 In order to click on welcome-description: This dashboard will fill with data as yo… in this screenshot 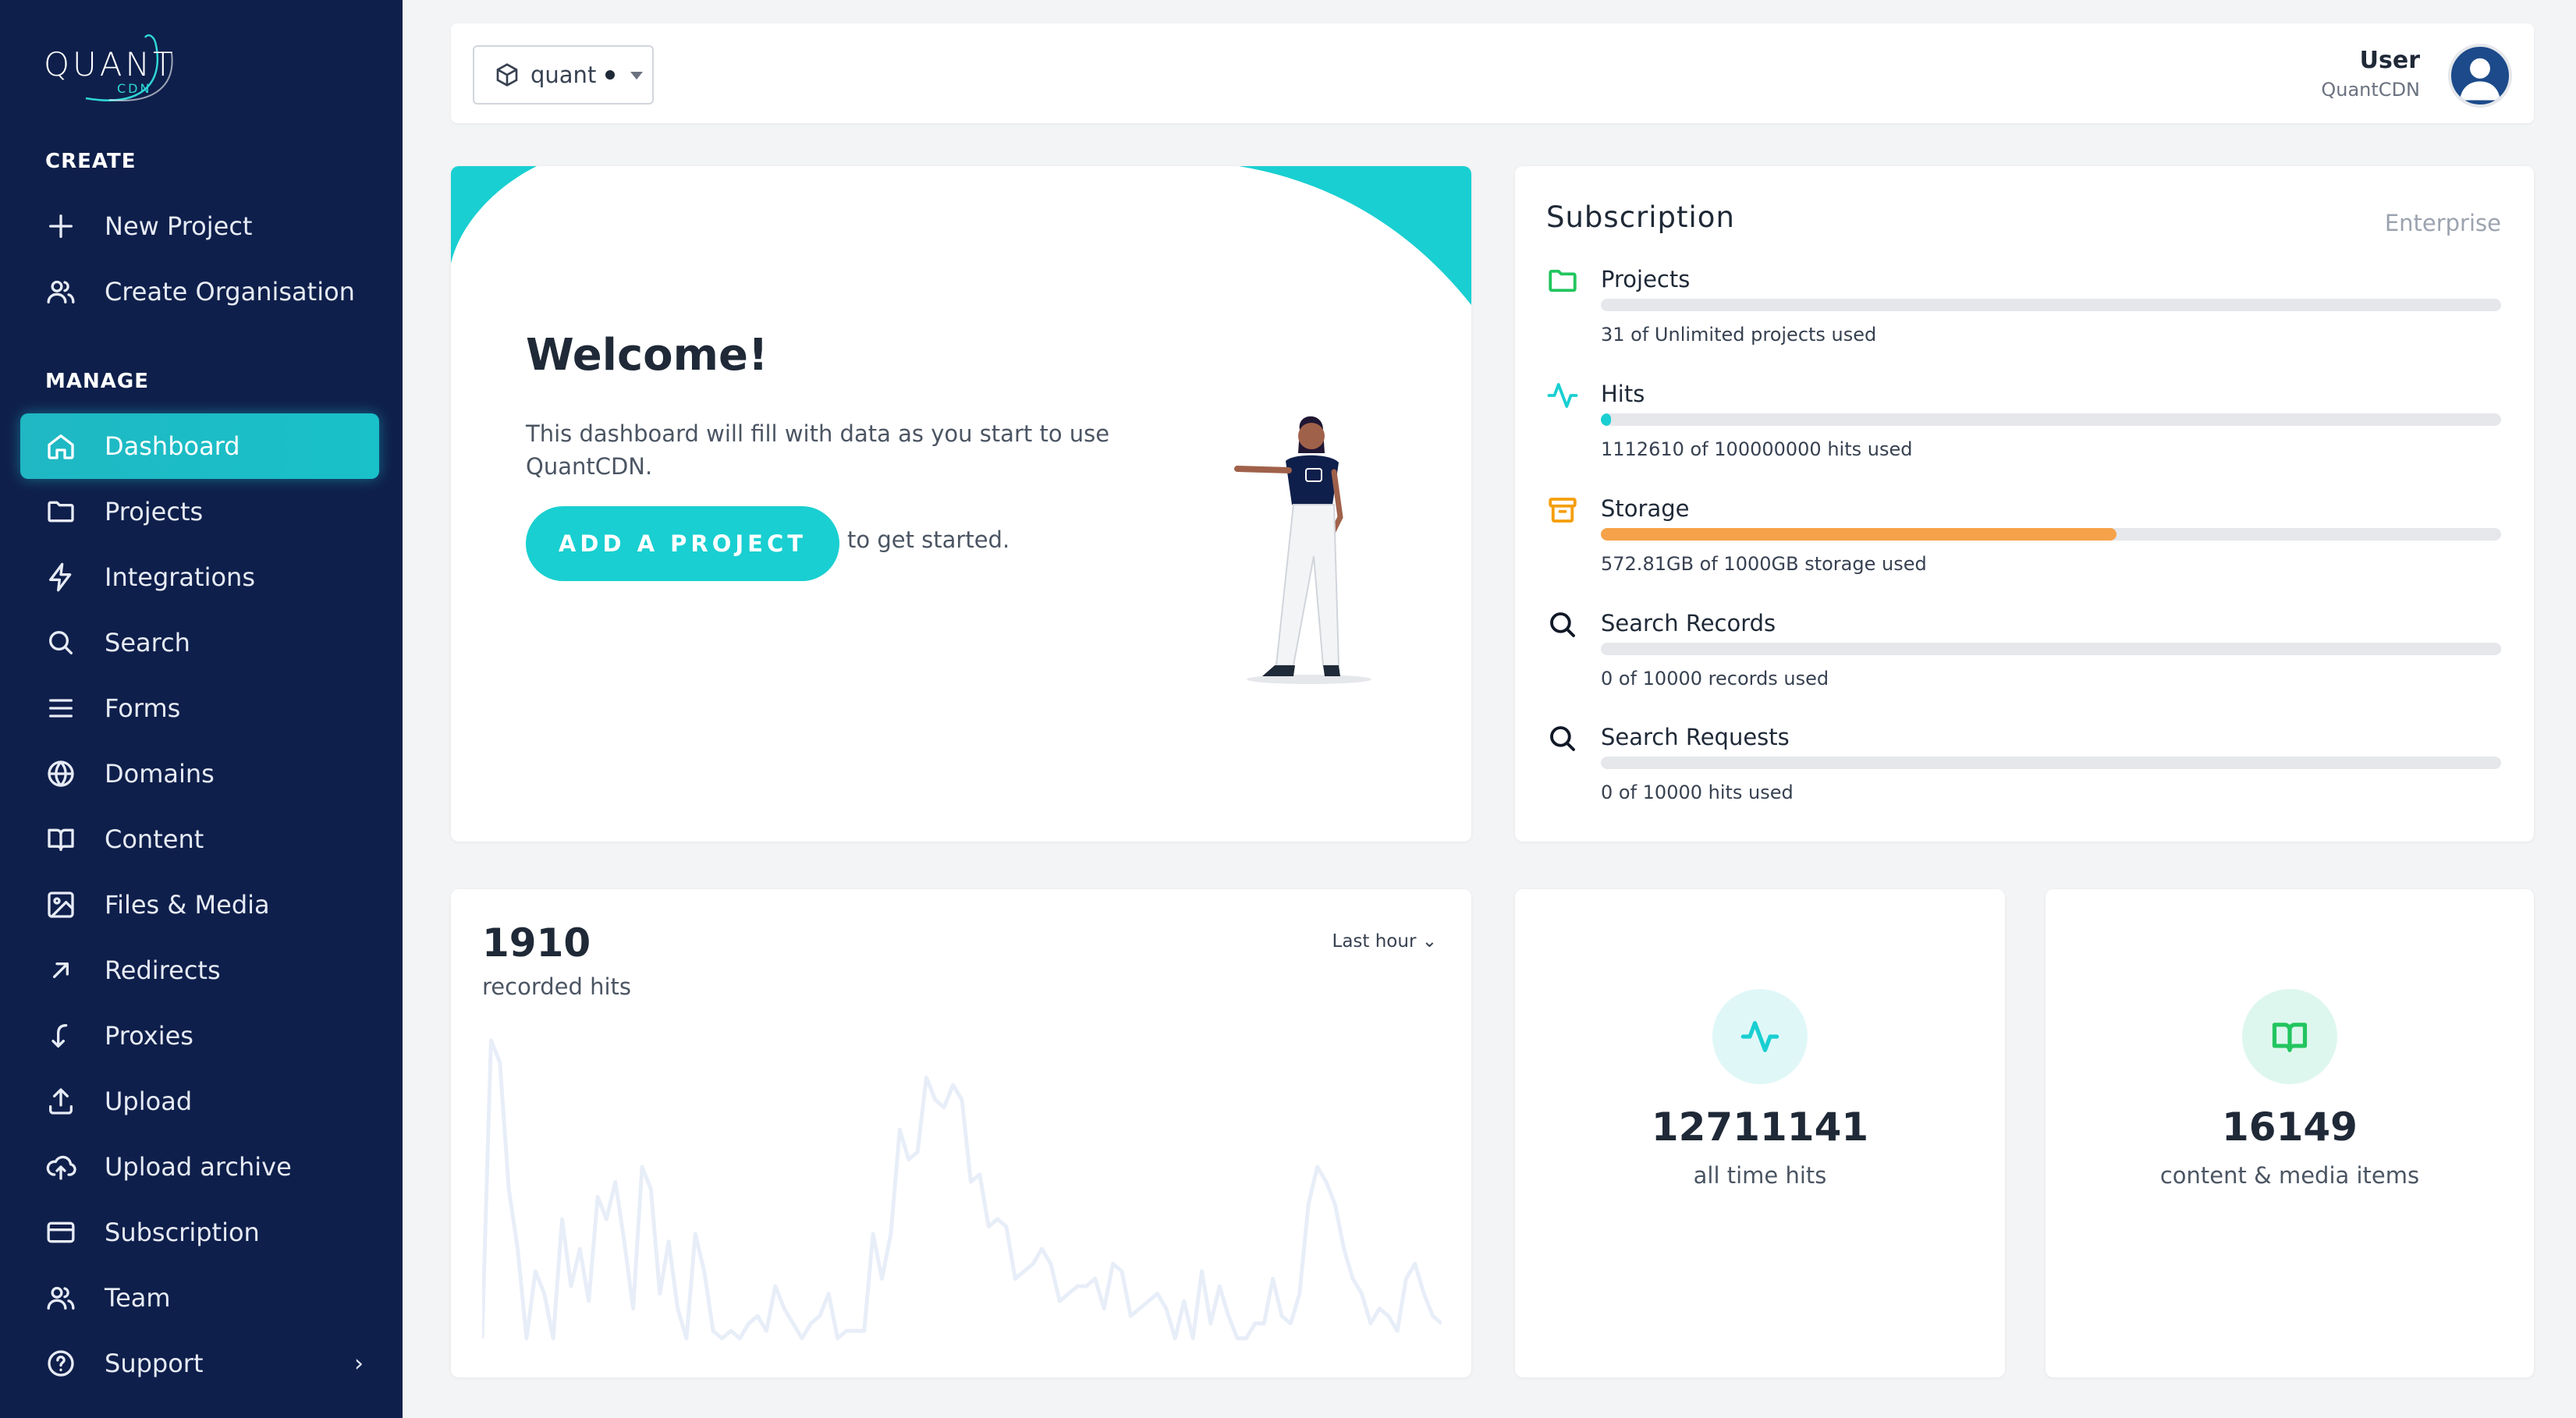, I will do `click(818, 450)`.